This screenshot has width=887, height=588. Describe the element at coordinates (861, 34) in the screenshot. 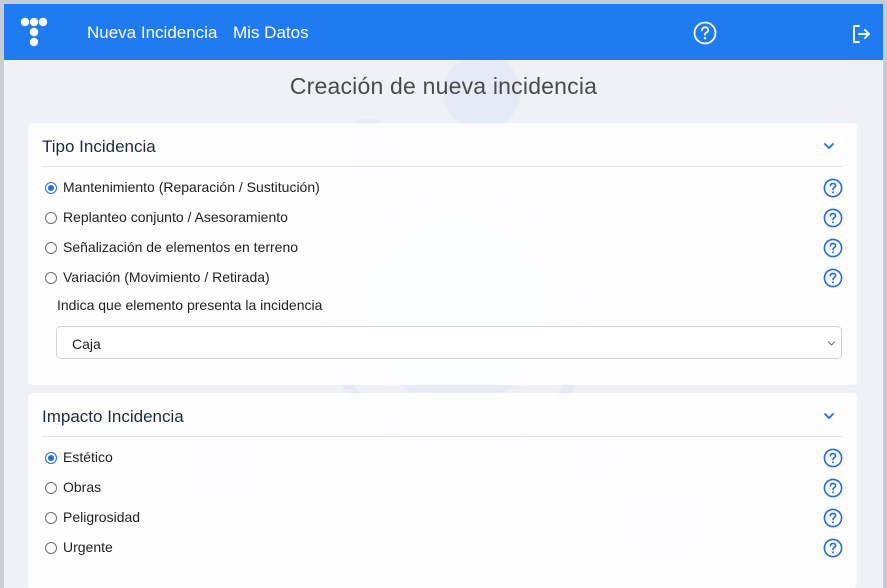

I see `logout-icon` at that location.